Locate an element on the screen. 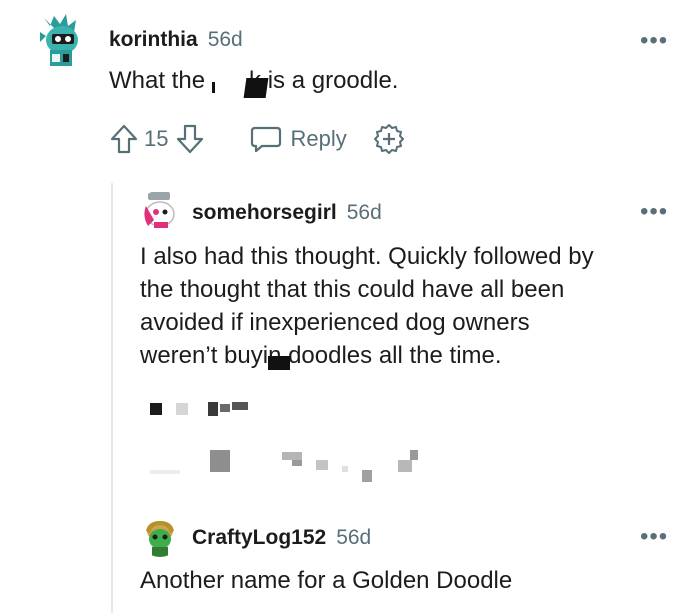  comment-actions: 15 Reply is located at coordinates (257, 139).